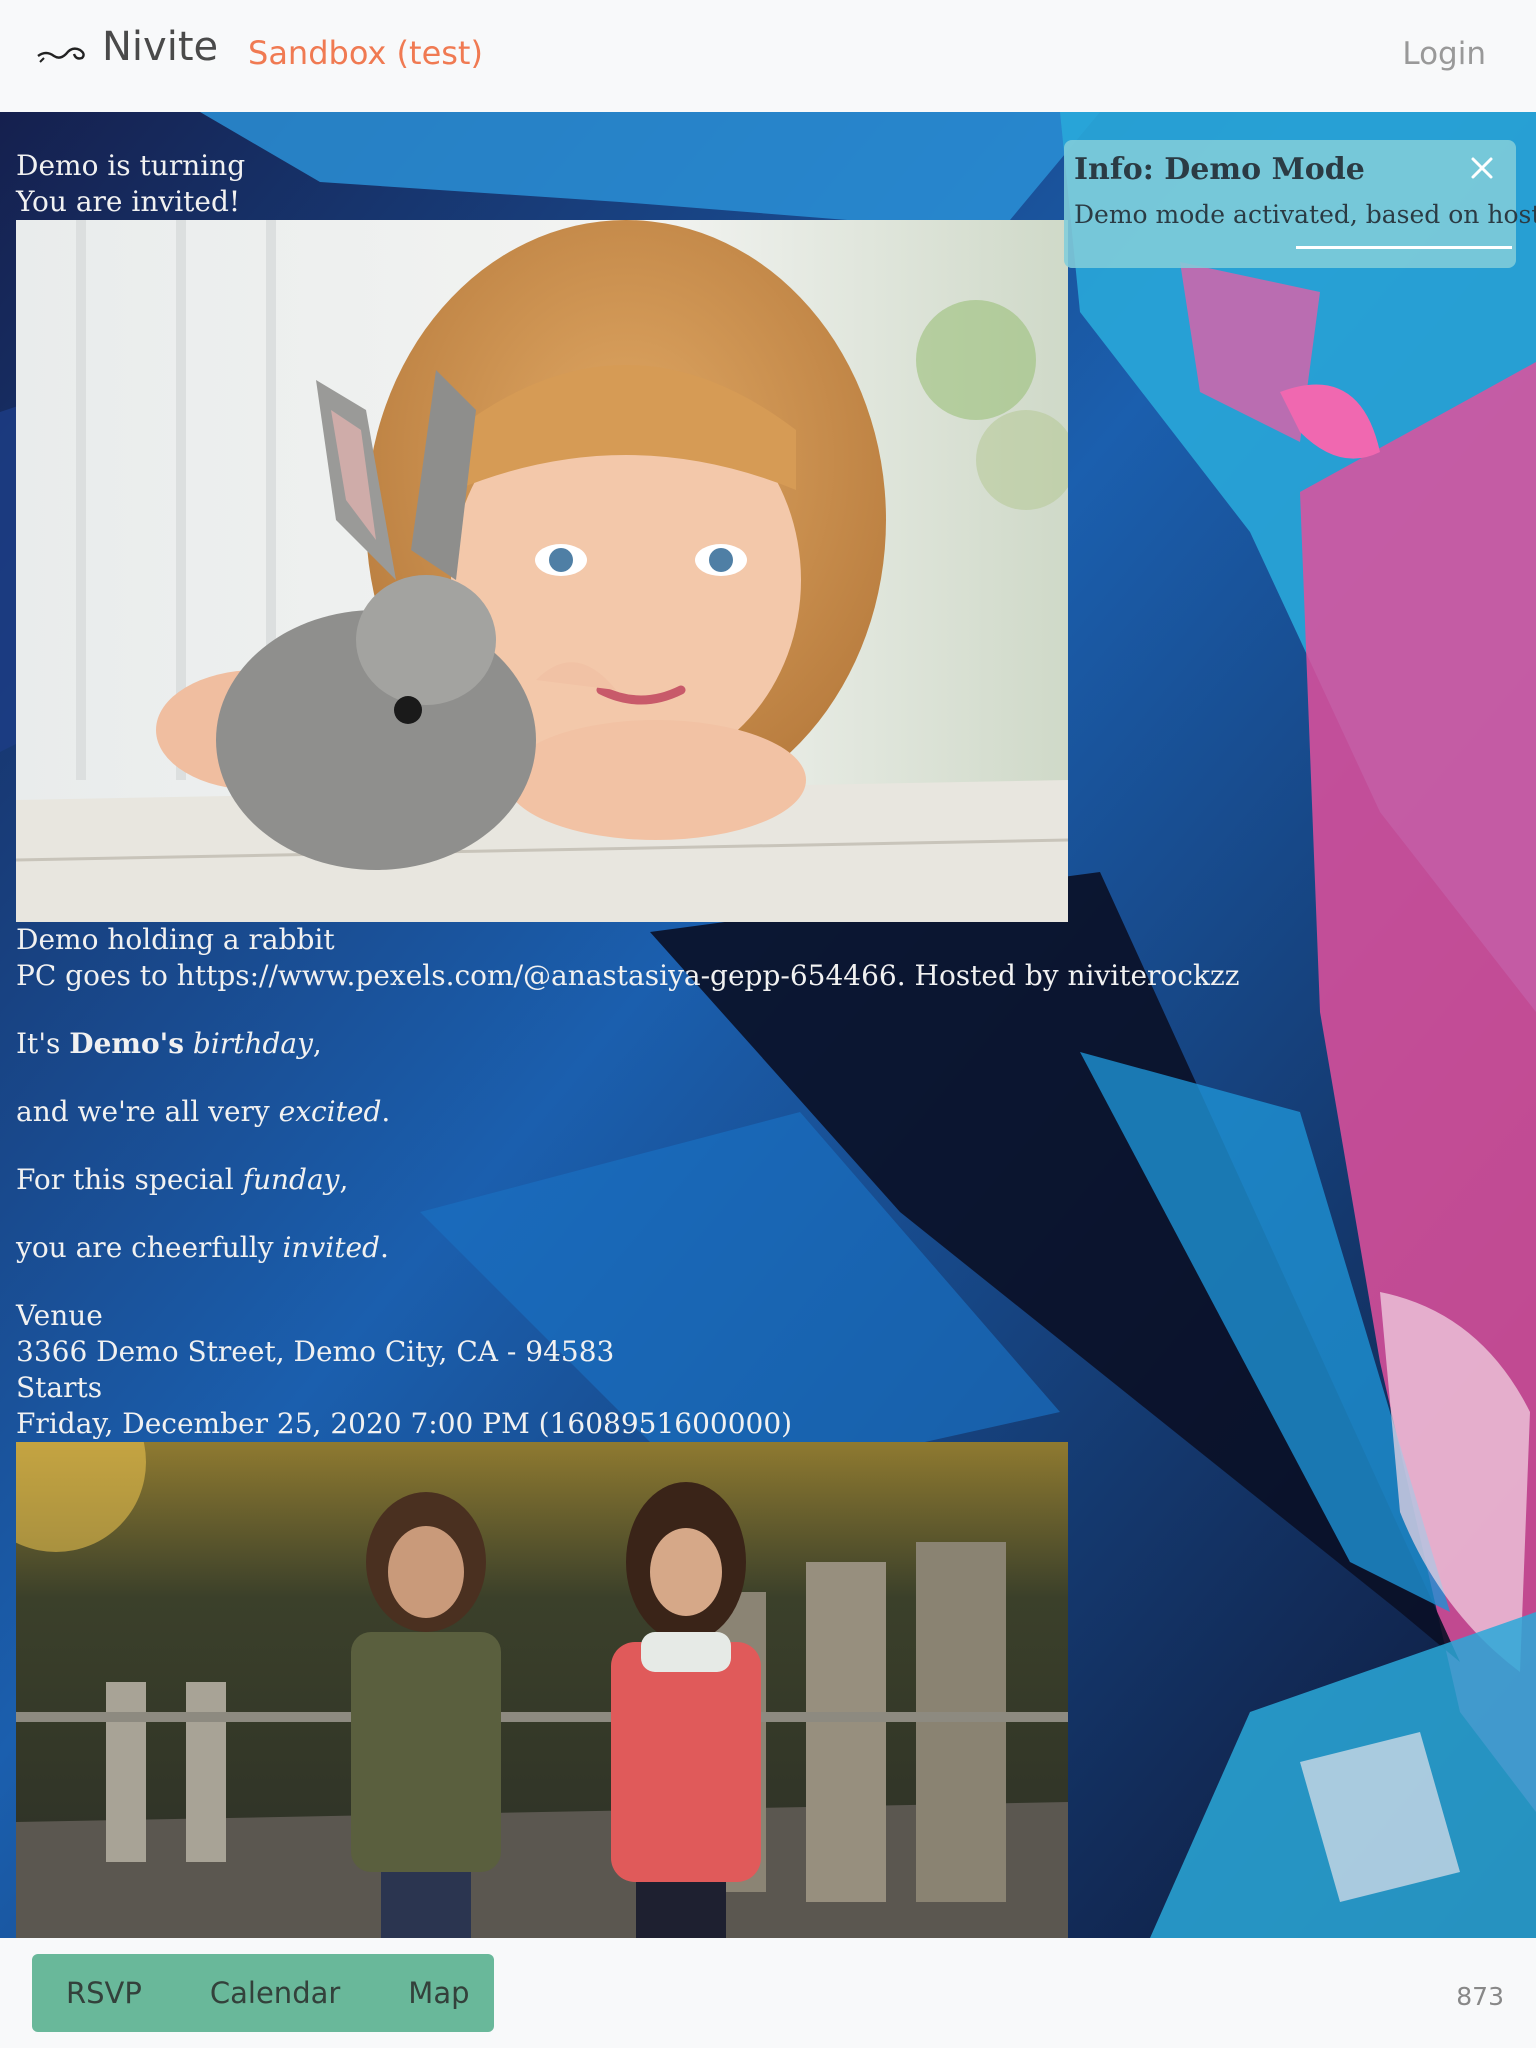 The image size is (1536, 2048). Describe the element at coordinates (63, 53) in the screenshot. I see `scroll-swirl-icon` at that location.